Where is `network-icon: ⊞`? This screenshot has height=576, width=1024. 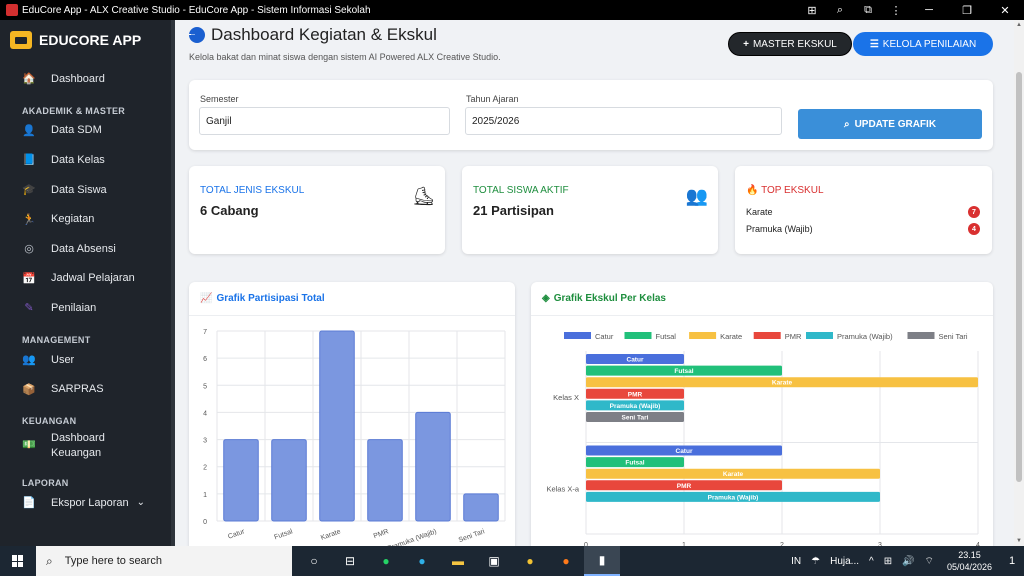 network-icon: ⊞ is located at coordinates (888, 561).